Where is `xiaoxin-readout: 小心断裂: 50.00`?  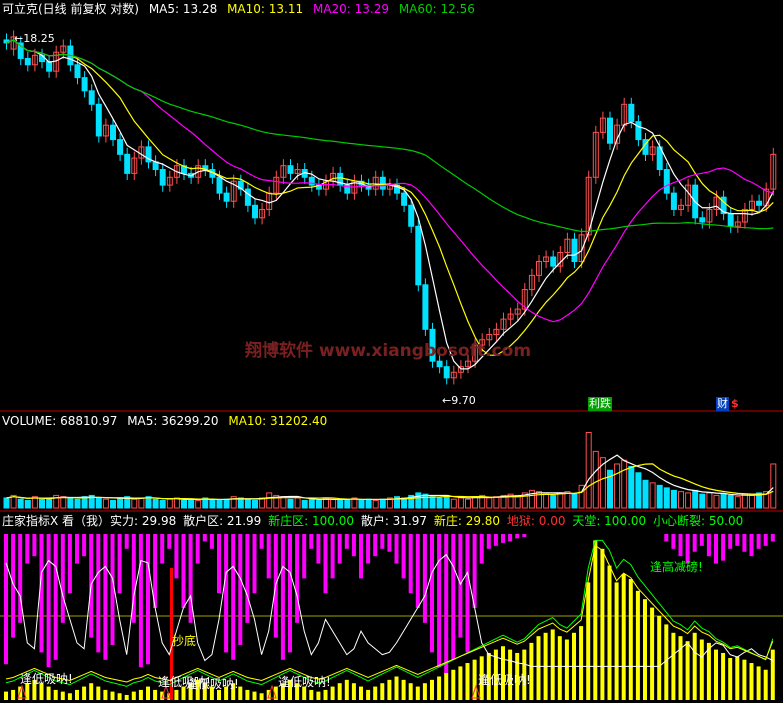 xiaoxin-readout: 小心断裂: 50.00 is located at coordinates (698, 521).